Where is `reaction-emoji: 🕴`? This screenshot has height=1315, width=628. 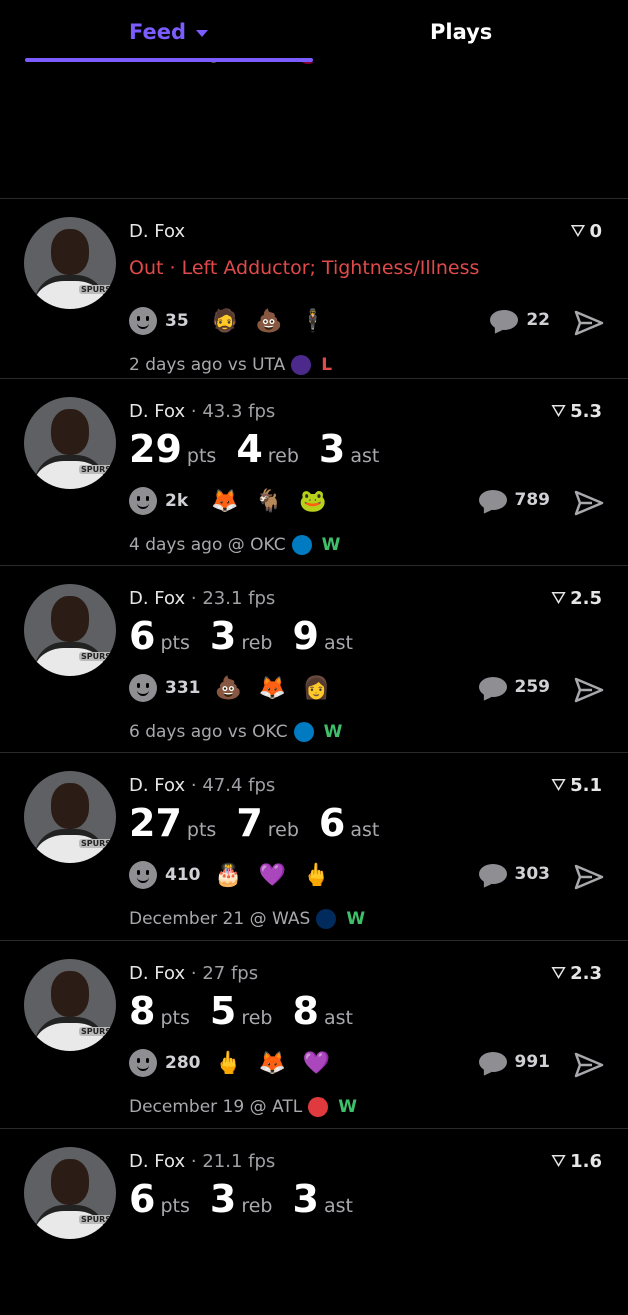
reaction-emoji: 🕴 is located at coordinates (312, 321).